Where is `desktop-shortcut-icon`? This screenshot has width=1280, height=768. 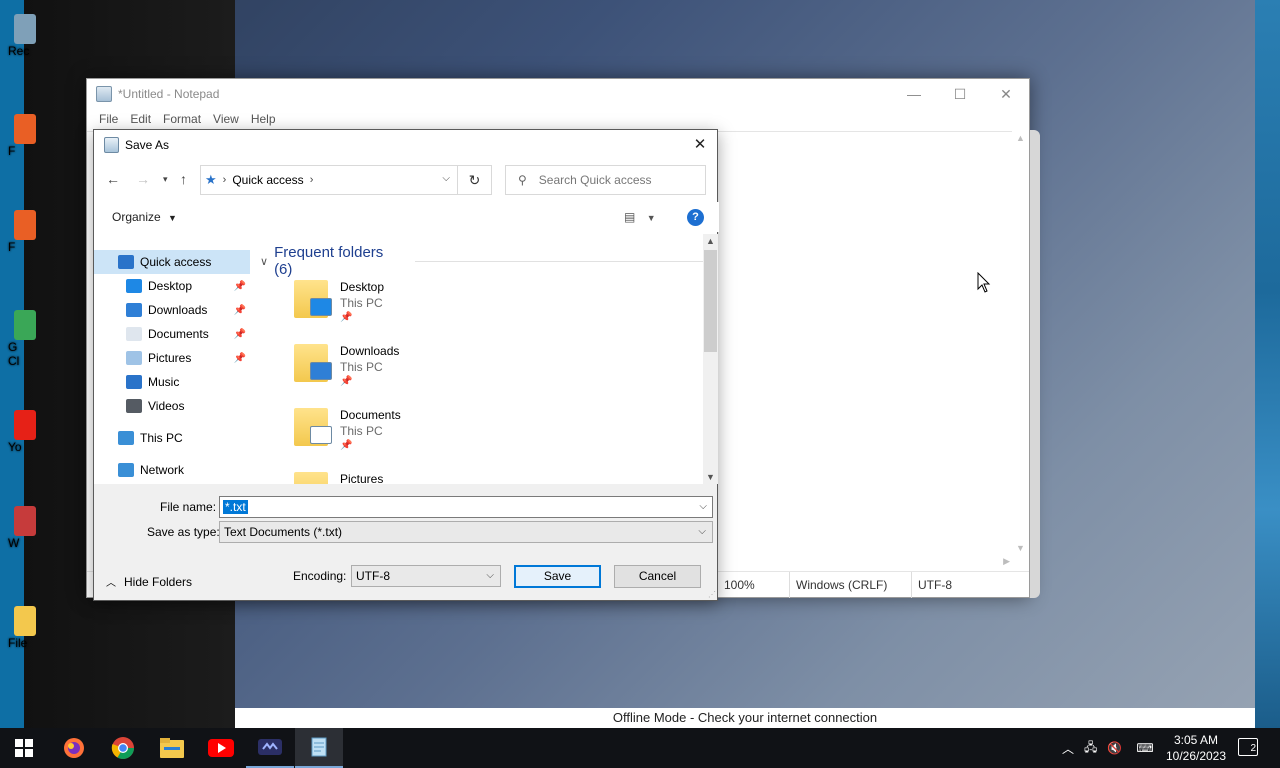 desktop-shortcut-icon is located at coordinates (25, 521).